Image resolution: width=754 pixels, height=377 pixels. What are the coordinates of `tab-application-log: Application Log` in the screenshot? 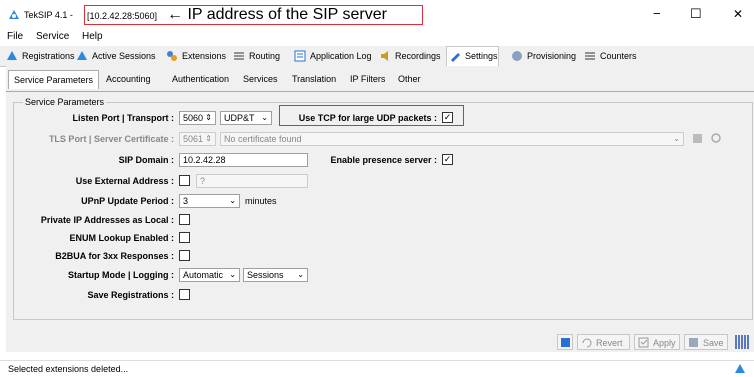 It's located at (332, 56).